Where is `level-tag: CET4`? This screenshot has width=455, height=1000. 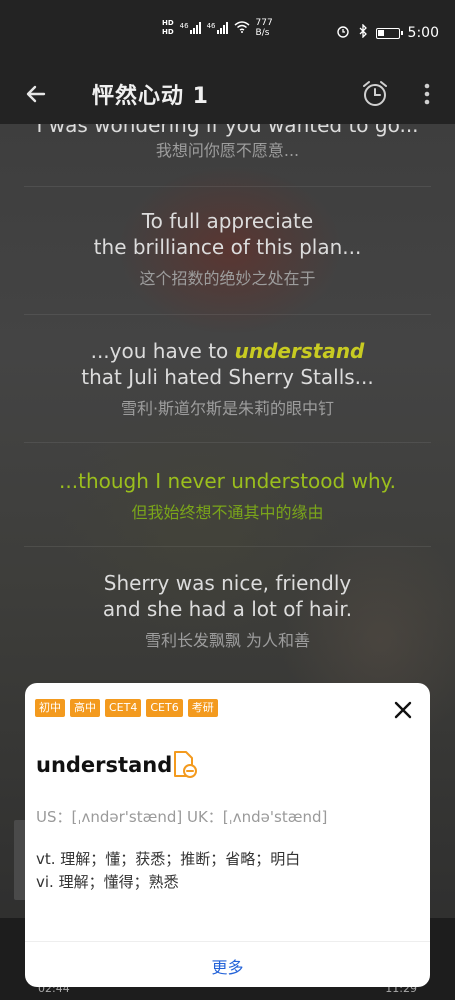 level-tag: CET4 is located at coordinates (123, 708).